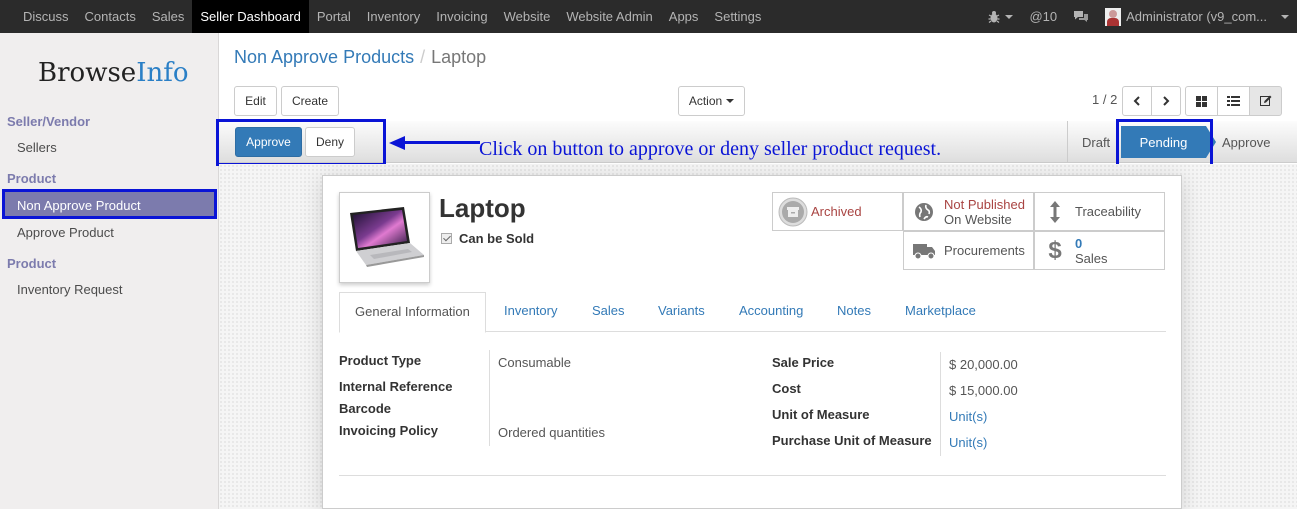  Describe the element at coordinates (387, 237) in the screenshot. I see `laptop-image` at that location.